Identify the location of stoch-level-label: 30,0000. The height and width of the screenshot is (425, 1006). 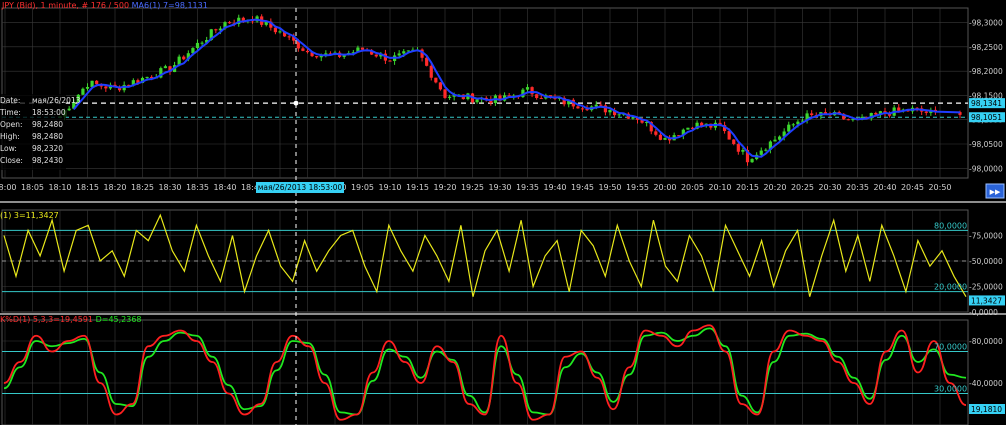
(950, 389).